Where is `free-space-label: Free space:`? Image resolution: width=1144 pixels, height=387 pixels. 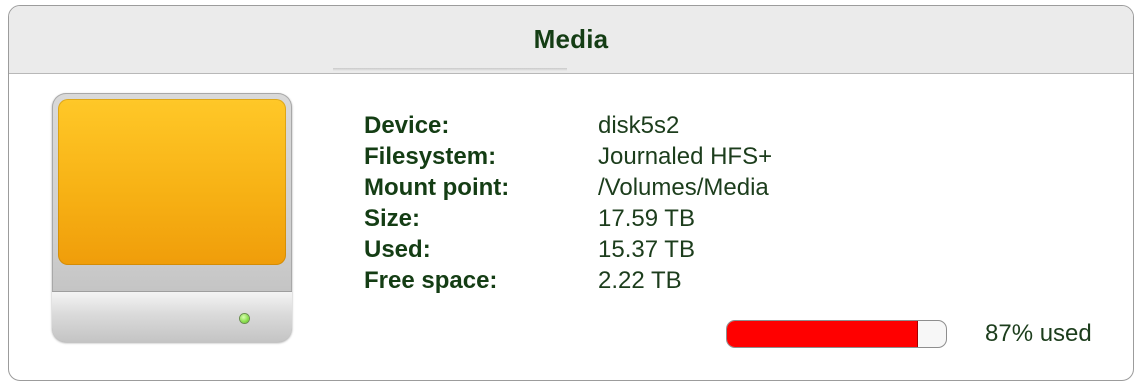
free-space-label: Free space: is located at coordinates (431, 280).